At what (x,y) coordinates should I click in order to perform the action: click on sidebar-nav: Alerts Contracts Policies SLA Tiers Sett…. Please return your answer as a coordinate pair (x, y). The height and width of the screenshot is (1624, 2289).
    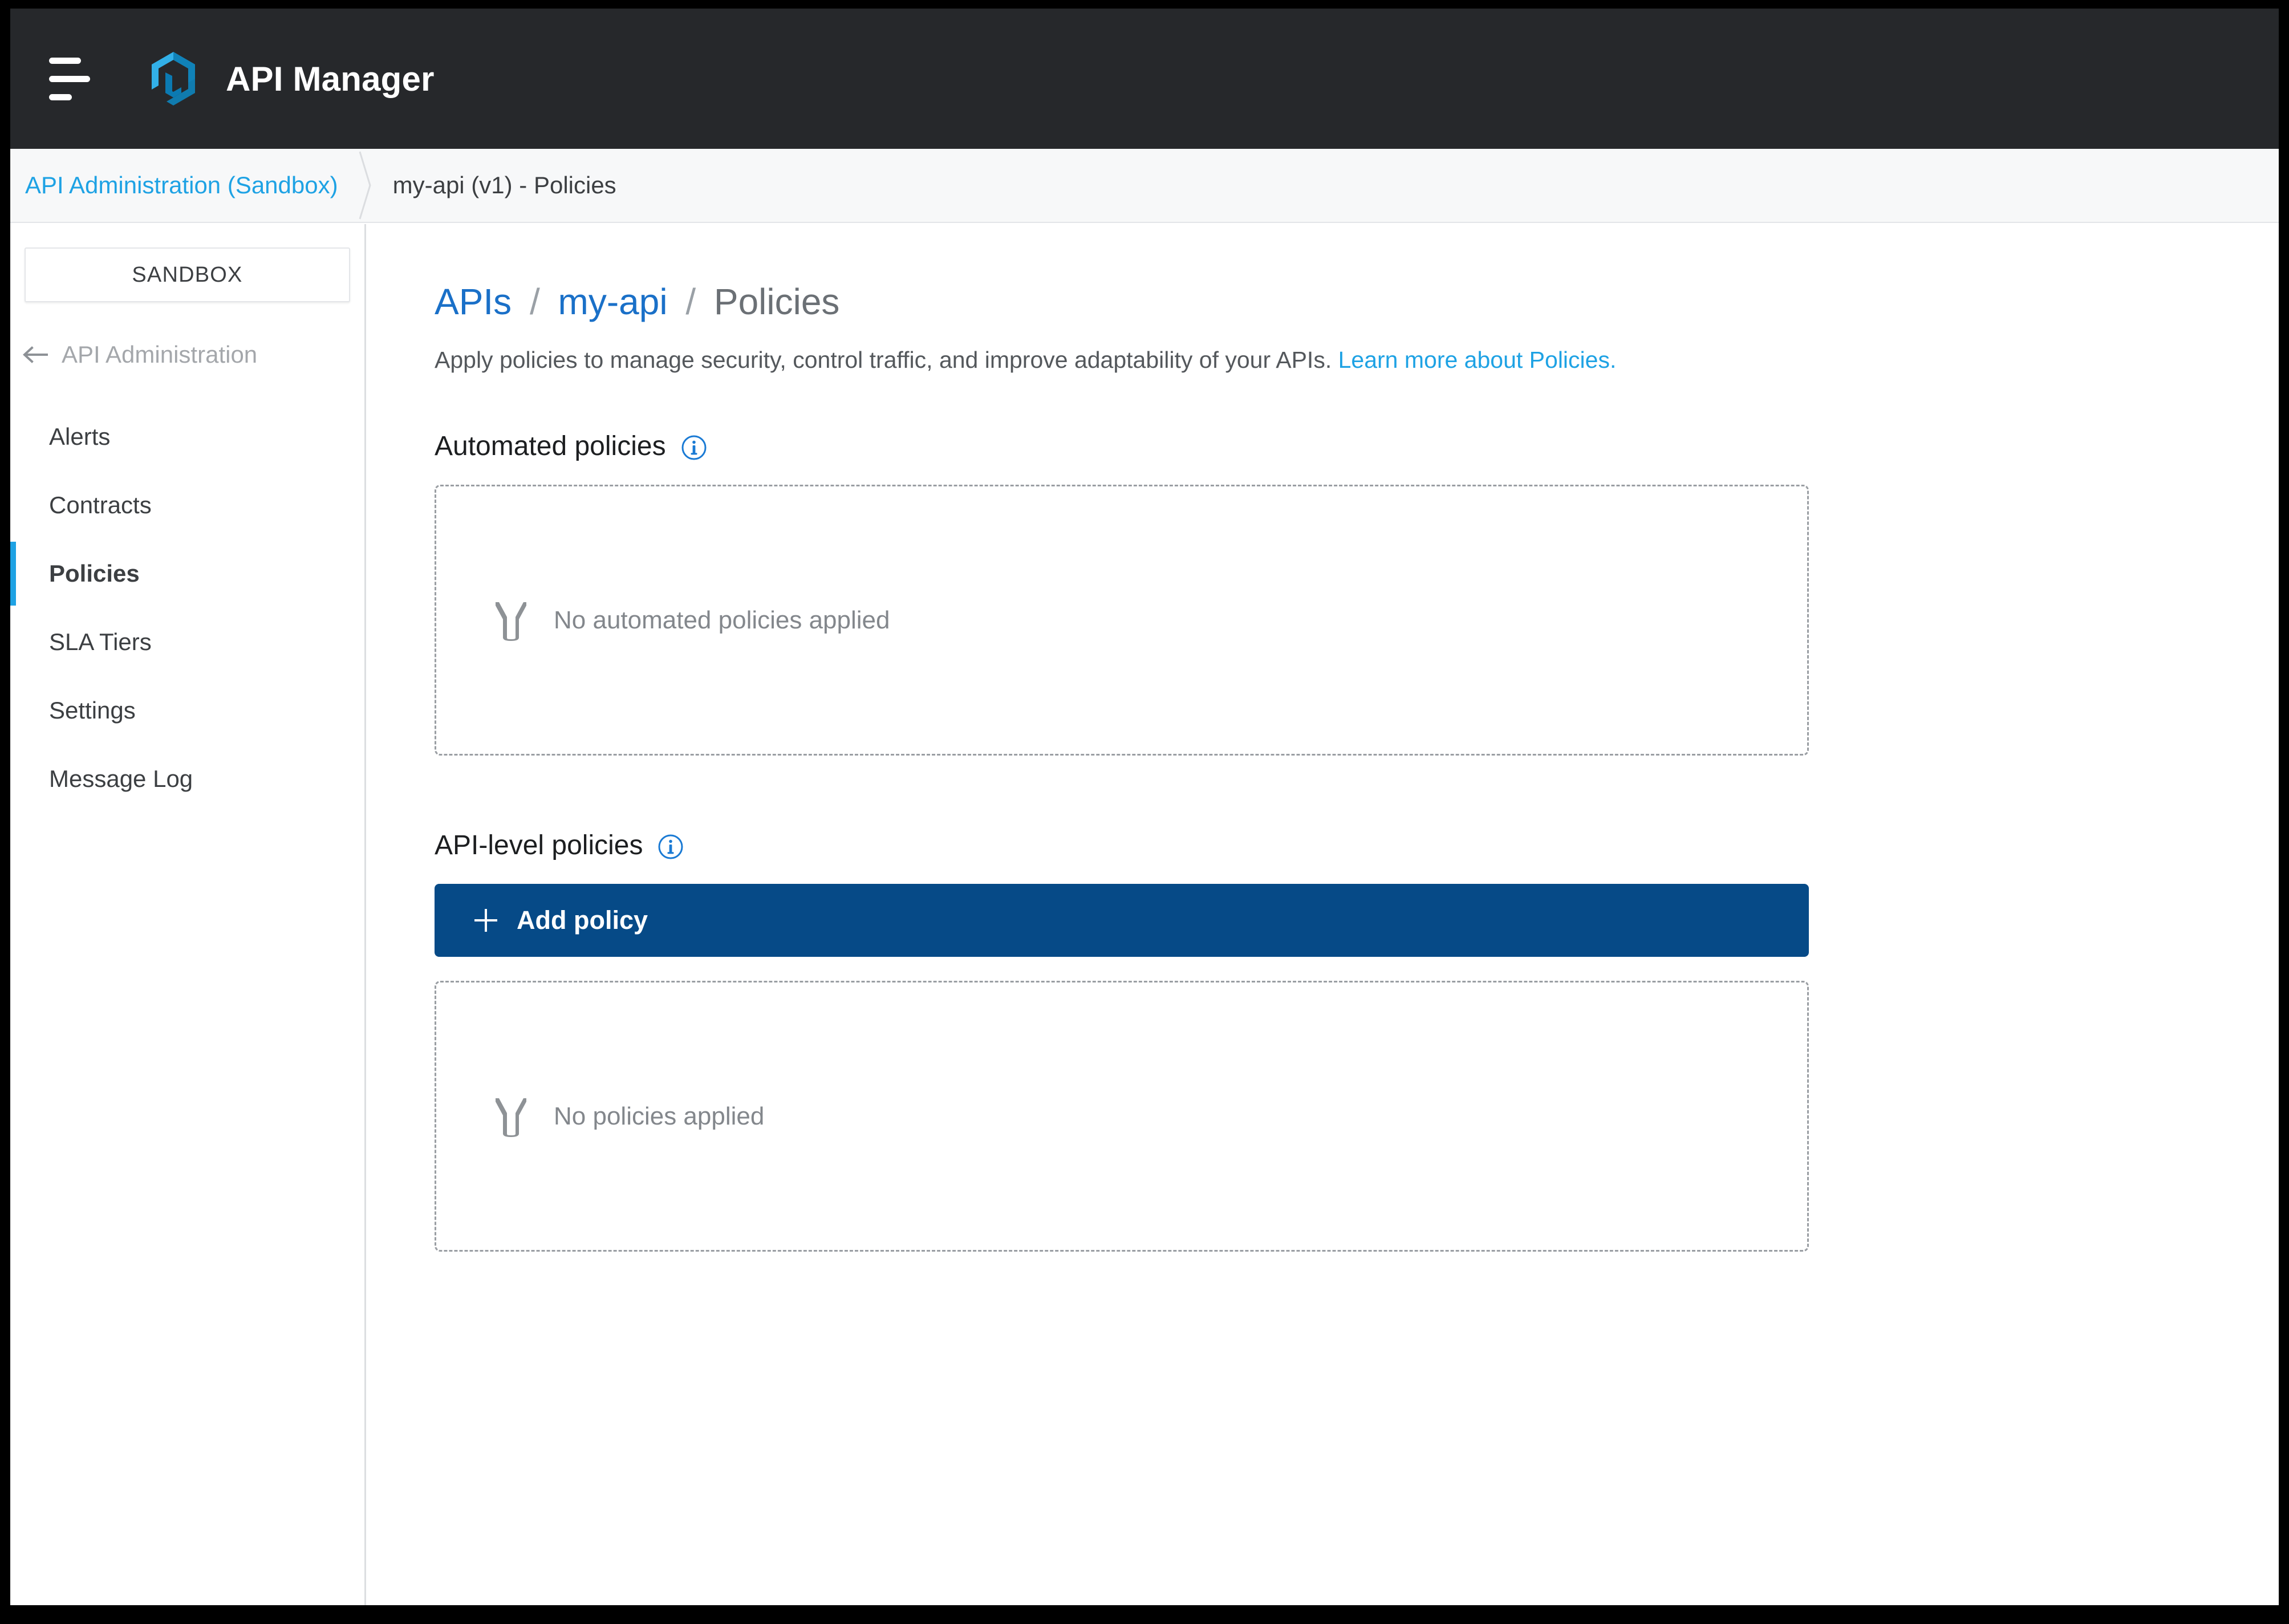
    Looking at the image, I should click on (187, 608).